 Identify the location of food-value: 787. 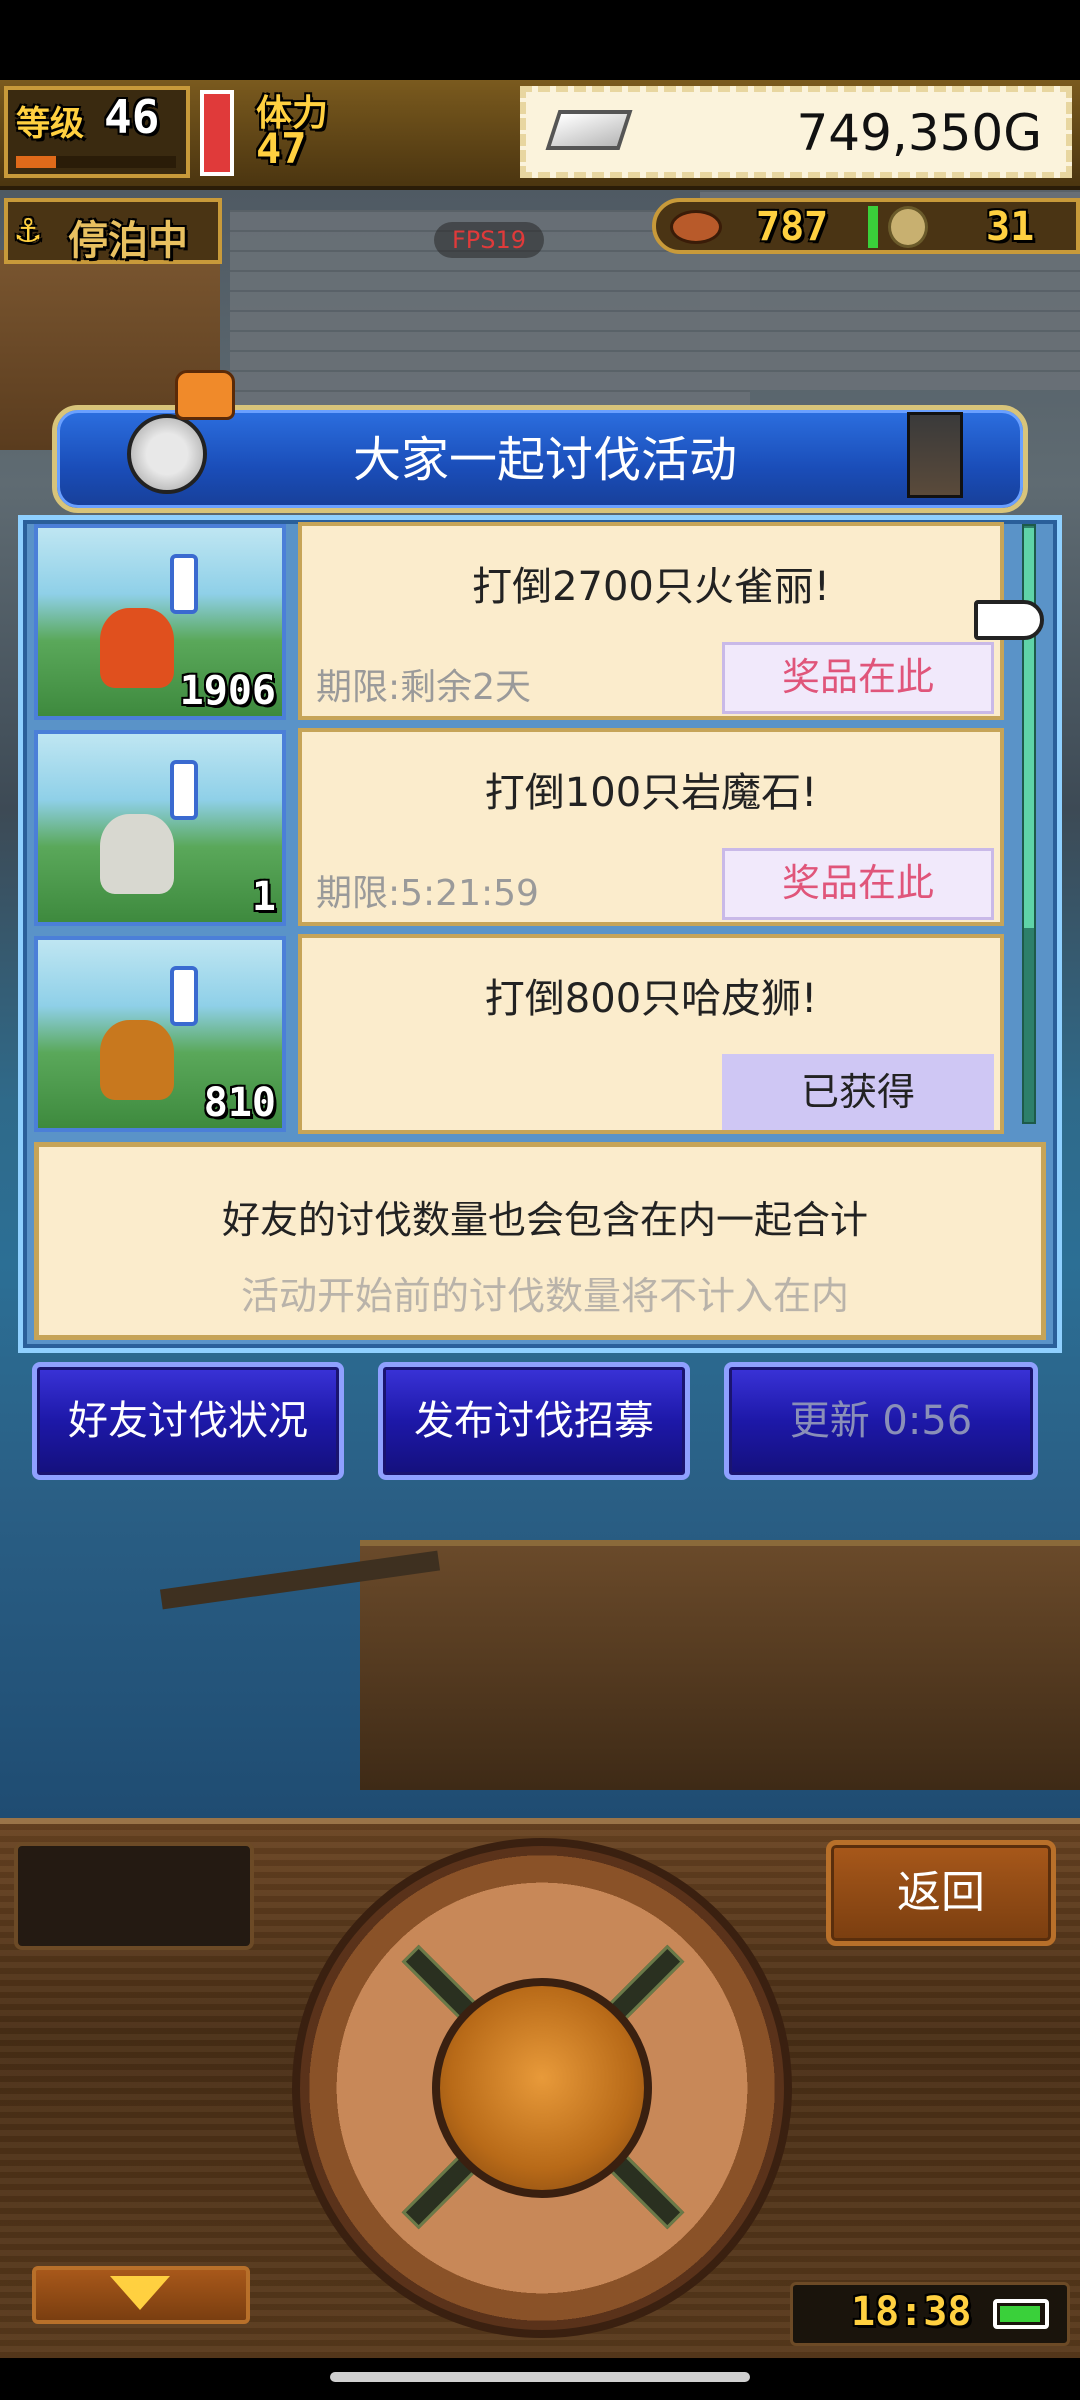
(792, 227).